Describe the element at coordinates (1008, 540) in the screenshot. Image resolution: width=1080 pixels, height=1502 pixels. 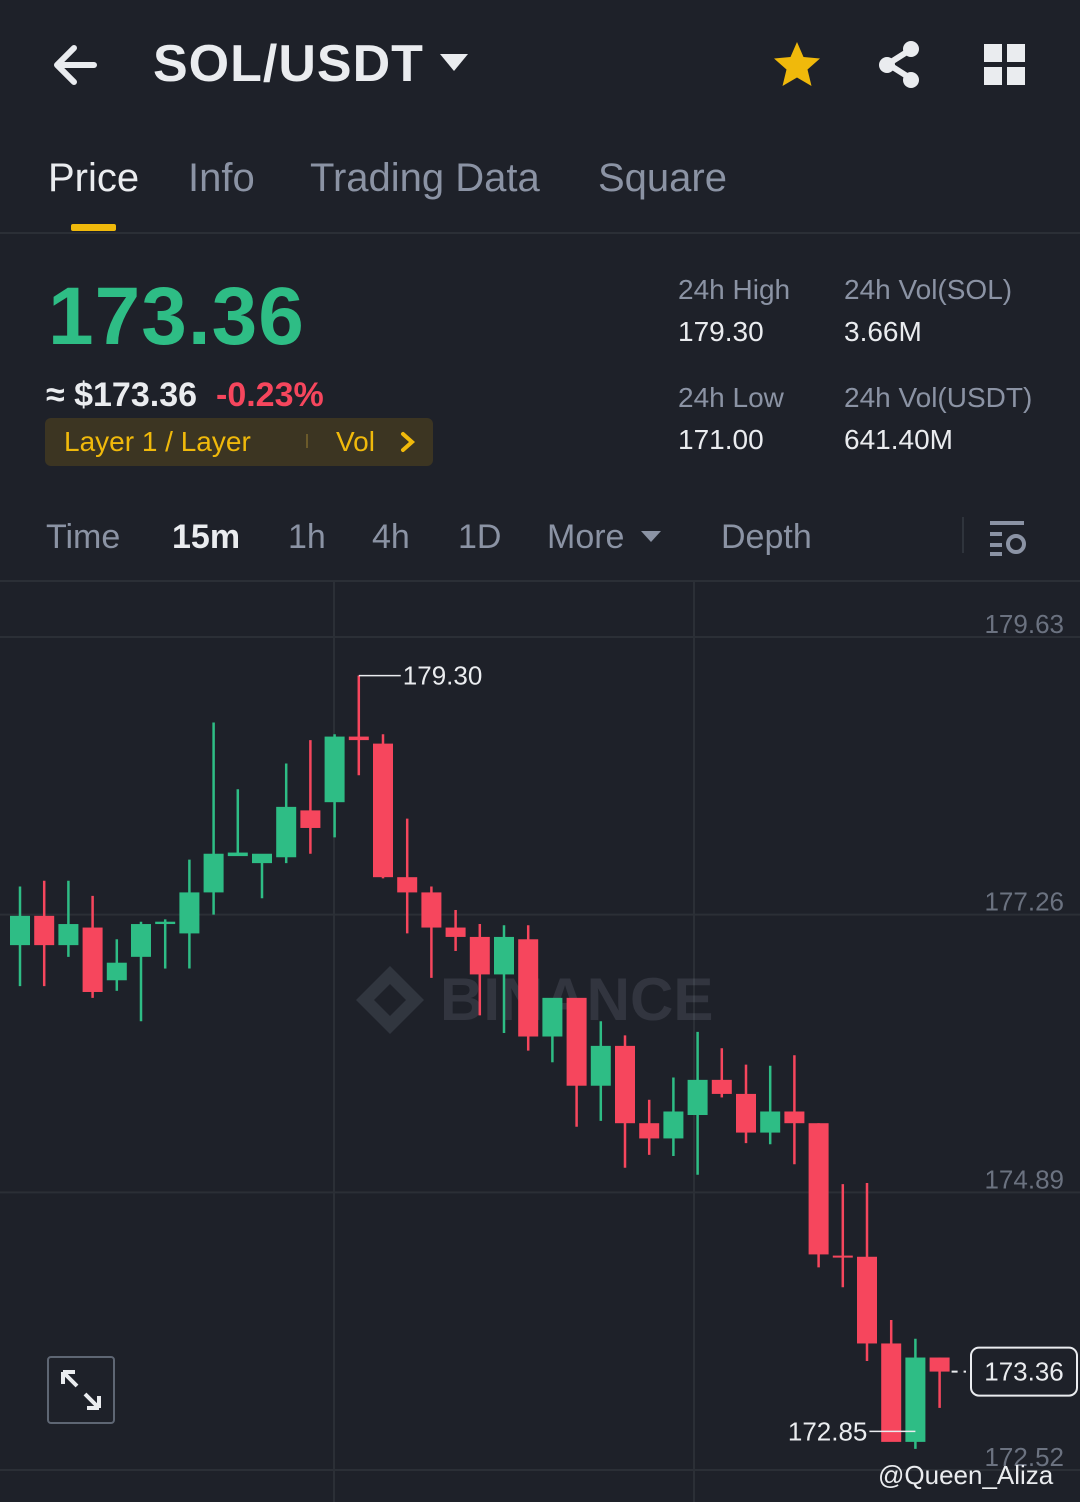
I see `chart-settings-icon` at that location.